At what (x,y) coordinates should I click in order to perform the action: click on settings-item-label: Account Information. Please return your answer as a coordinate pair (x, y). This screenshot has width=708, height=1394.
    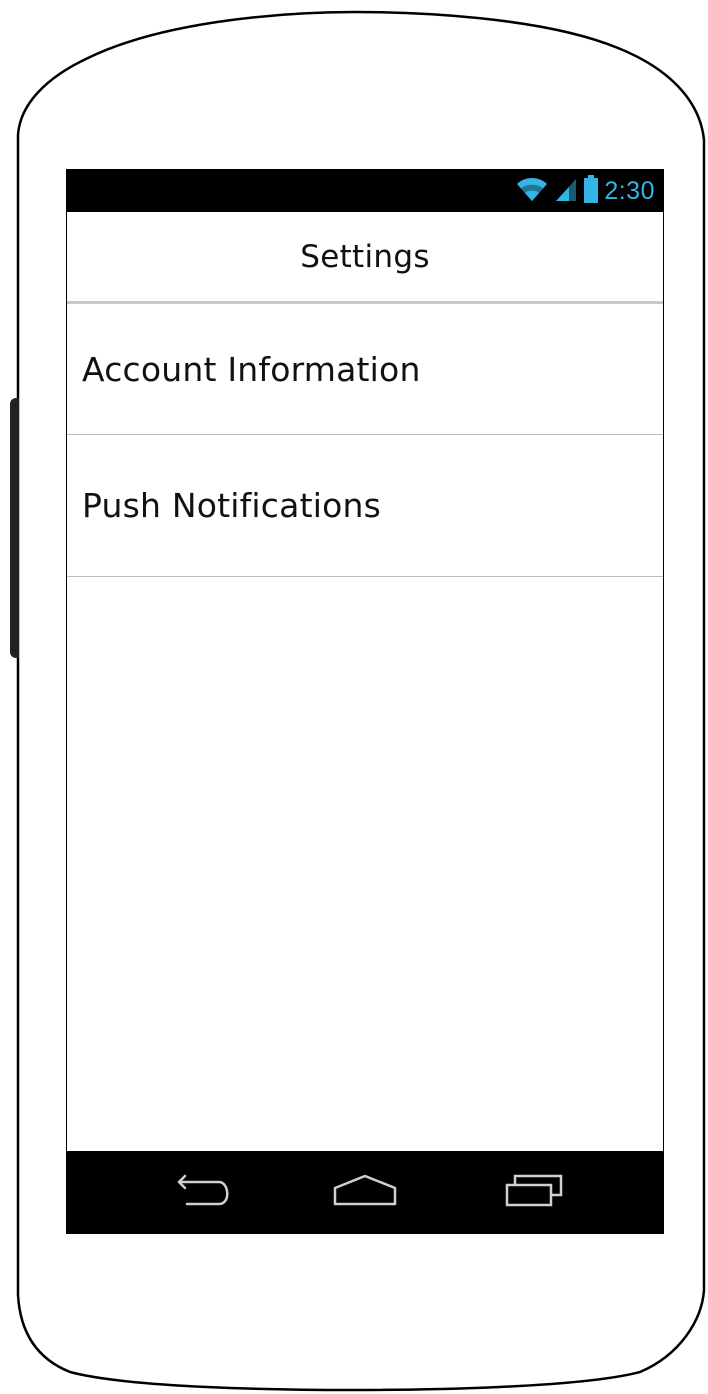
    Looking at the image, I should click on (251, 369).